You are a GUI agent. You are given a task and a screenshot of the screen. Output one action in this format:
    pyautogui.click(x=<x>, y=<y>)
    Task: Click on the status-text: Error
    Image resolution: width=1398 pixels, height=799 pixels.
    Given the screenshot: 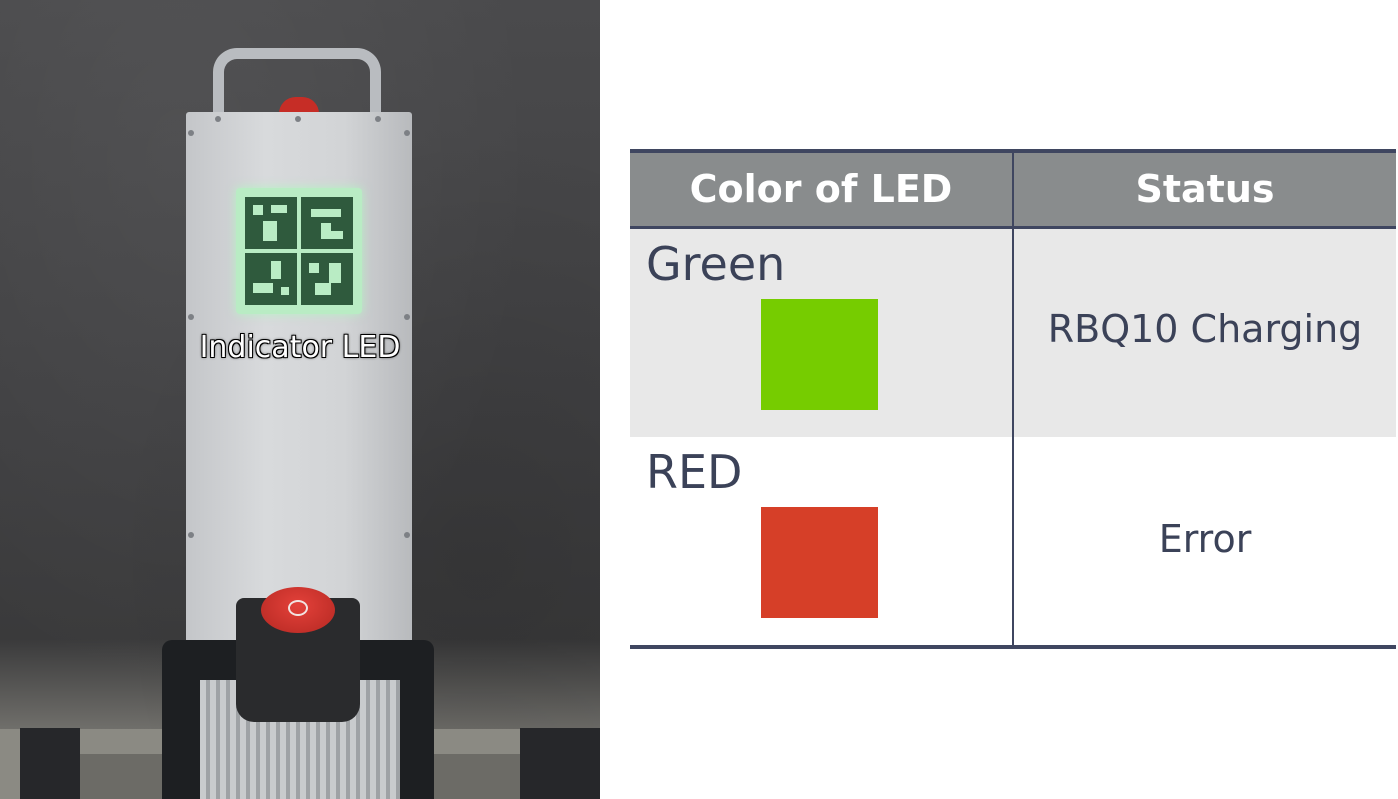 What is the action you would take?
    pyautogui.click(x=1205, y=539)
    